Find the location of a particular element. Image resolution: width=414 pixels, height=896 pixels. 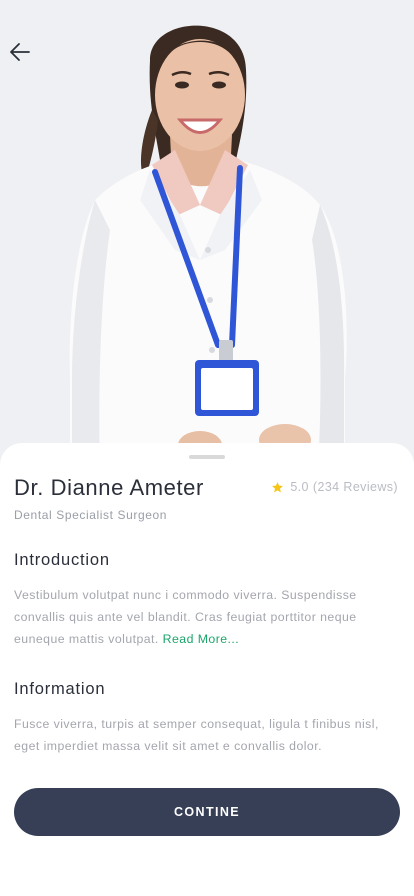

review-count: (234 Reviews) is located at coordinates (355, 487).